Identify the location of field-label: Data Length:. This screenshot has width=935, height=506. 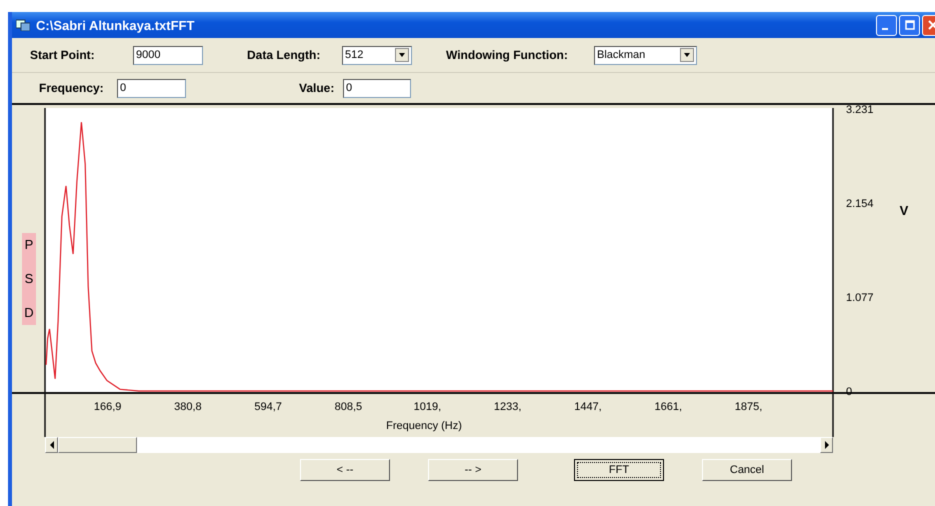
(284, 55).